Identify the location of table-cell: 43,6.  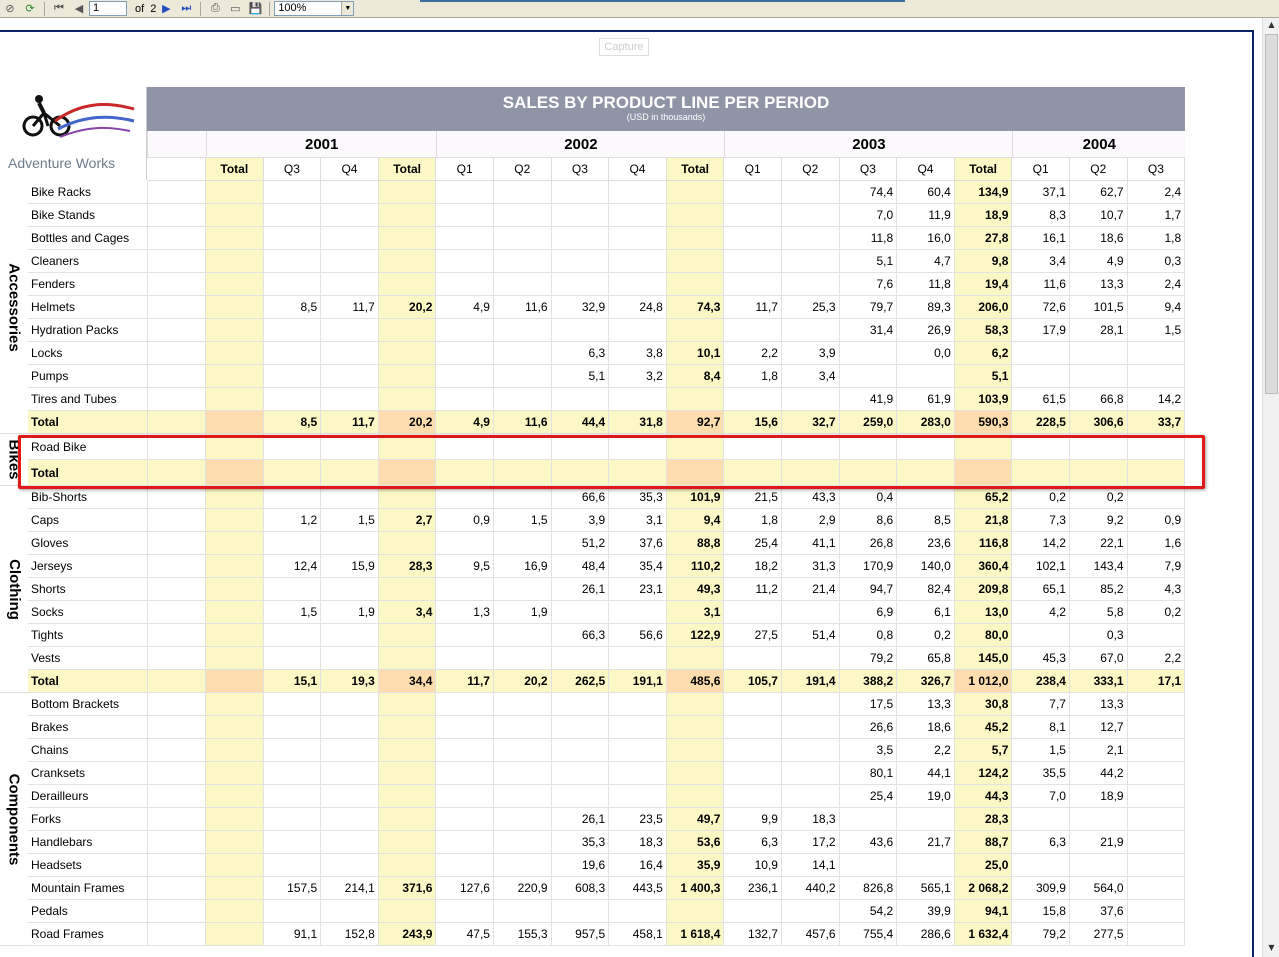
(868, 842).